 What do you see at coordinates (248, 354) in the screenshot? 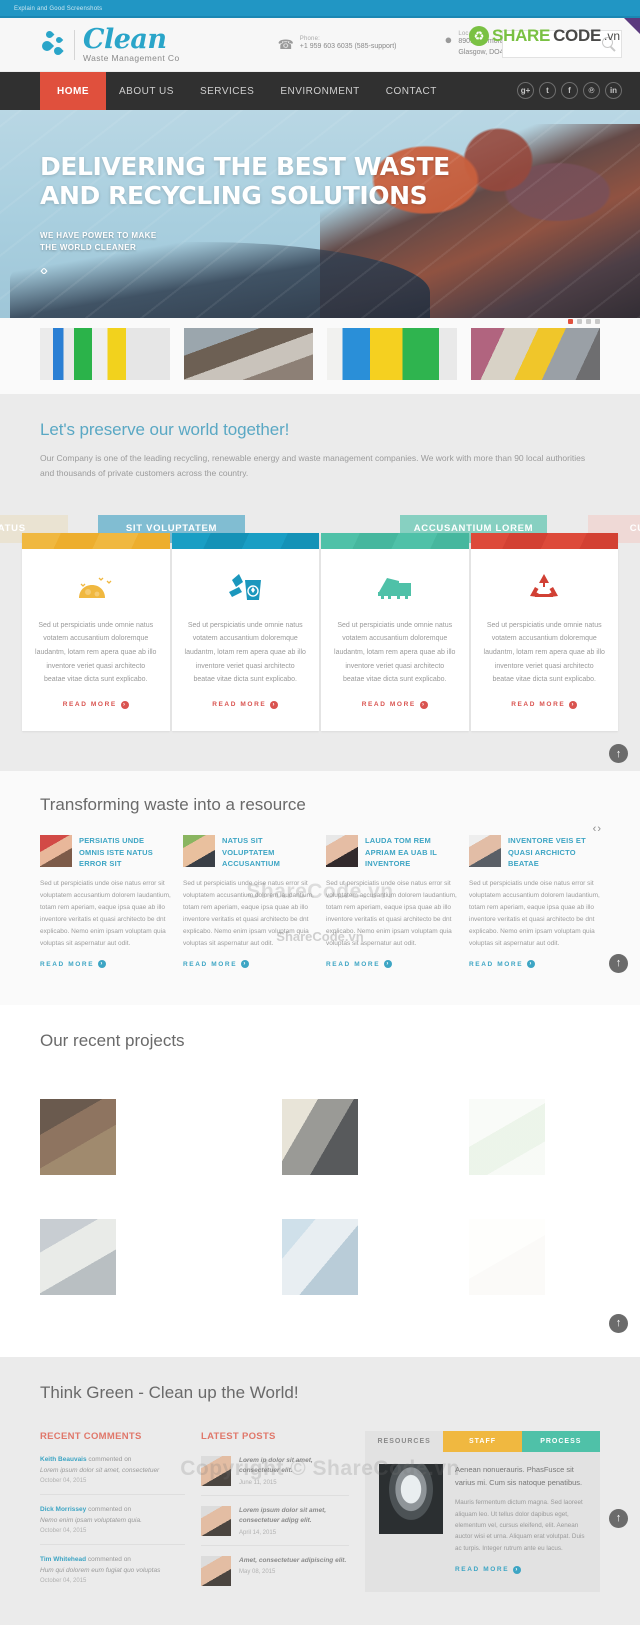
I see `thumbnail-landfill-loader` at bounding box center [248, 354].